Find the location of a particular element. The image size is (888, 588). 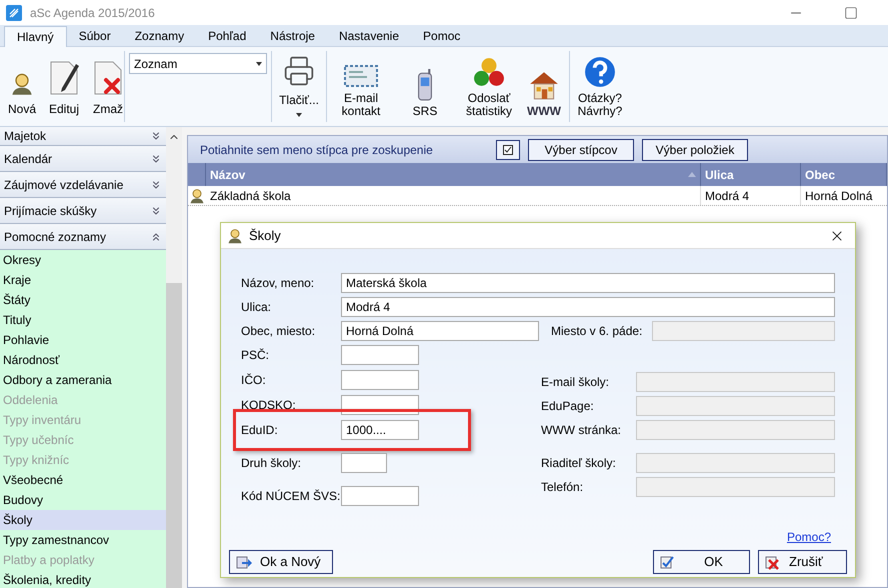

group-by-hint: Potiahnite sem meno stípca pre zoskupenie is located at coordinates (317, 150).